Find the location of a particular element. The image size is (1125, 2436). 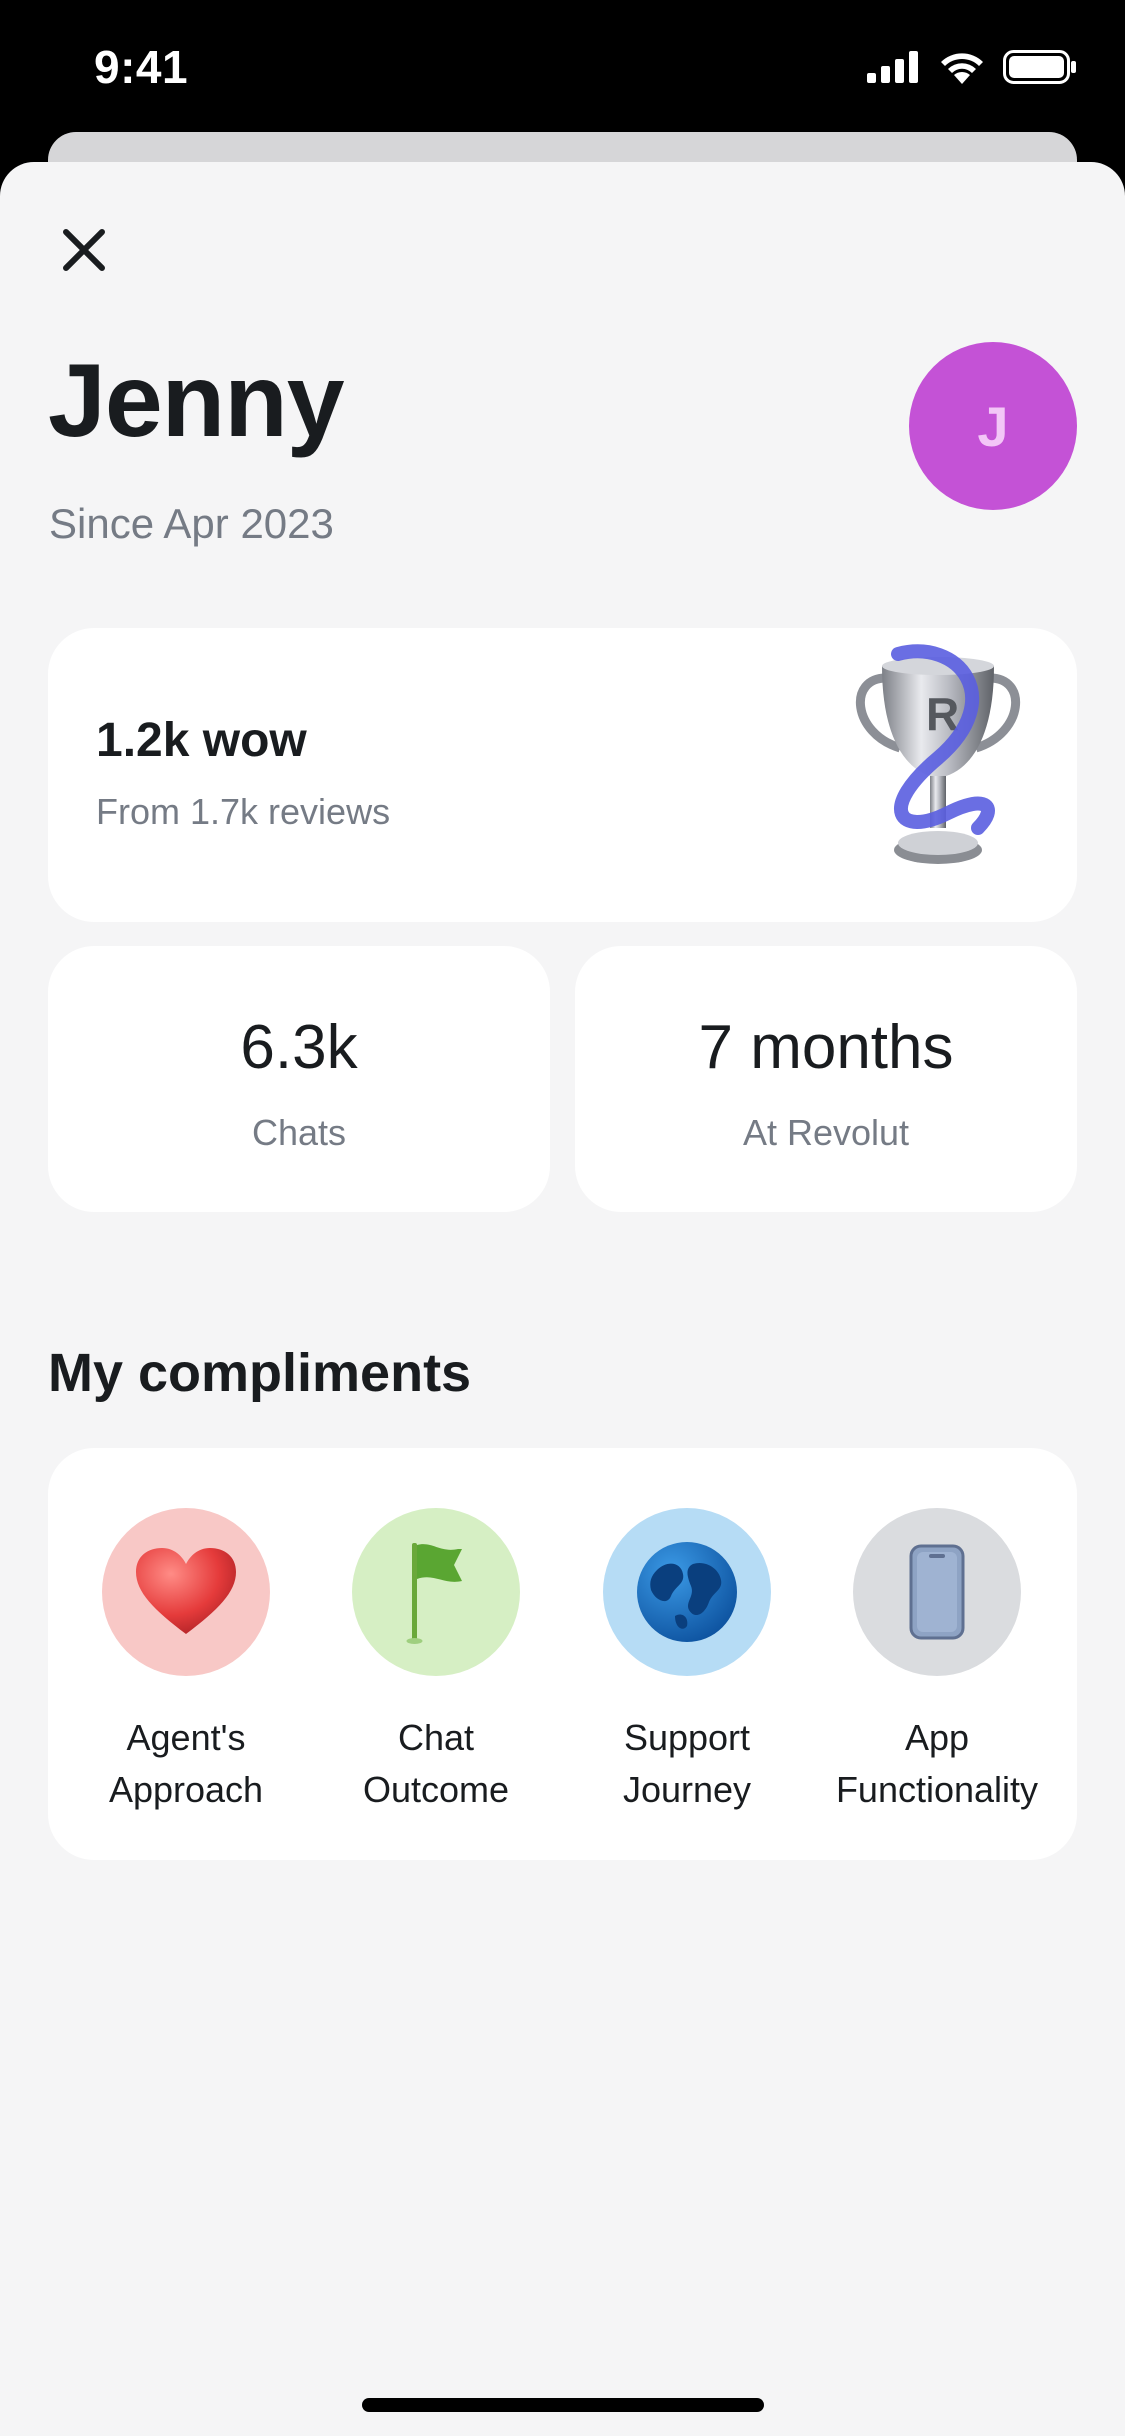

reviews-count: From 1.7k reviews is located at coordinates (243, 811).